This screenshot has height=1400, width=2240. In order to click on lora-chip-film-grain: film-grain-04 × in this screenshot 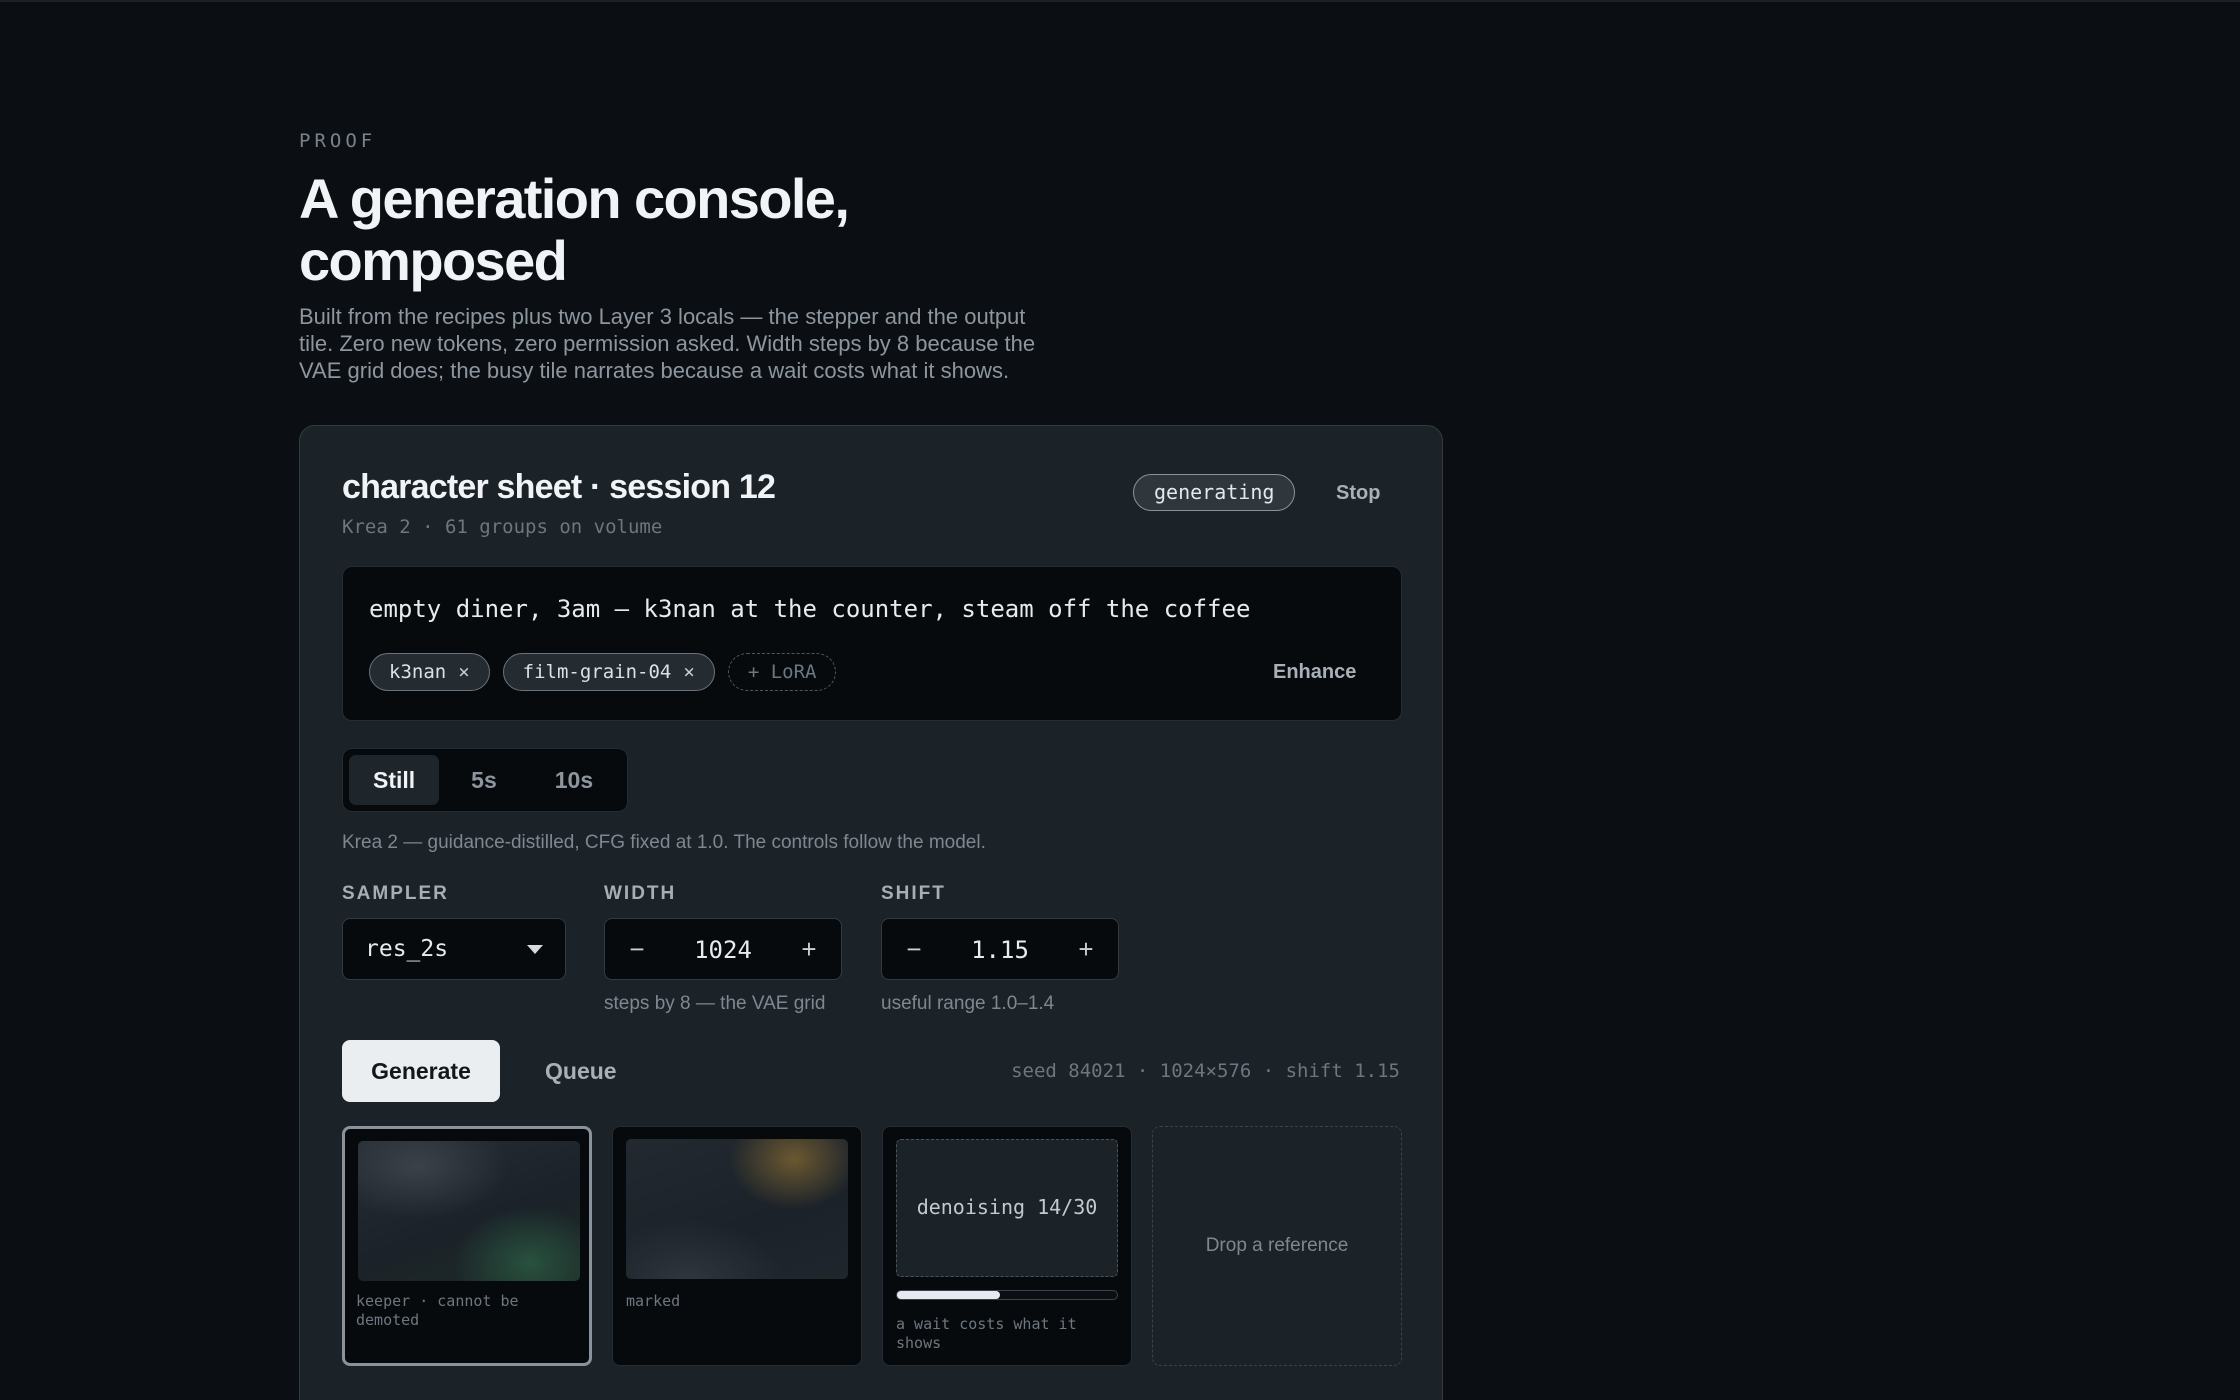, I will do `click(608, 672)`.